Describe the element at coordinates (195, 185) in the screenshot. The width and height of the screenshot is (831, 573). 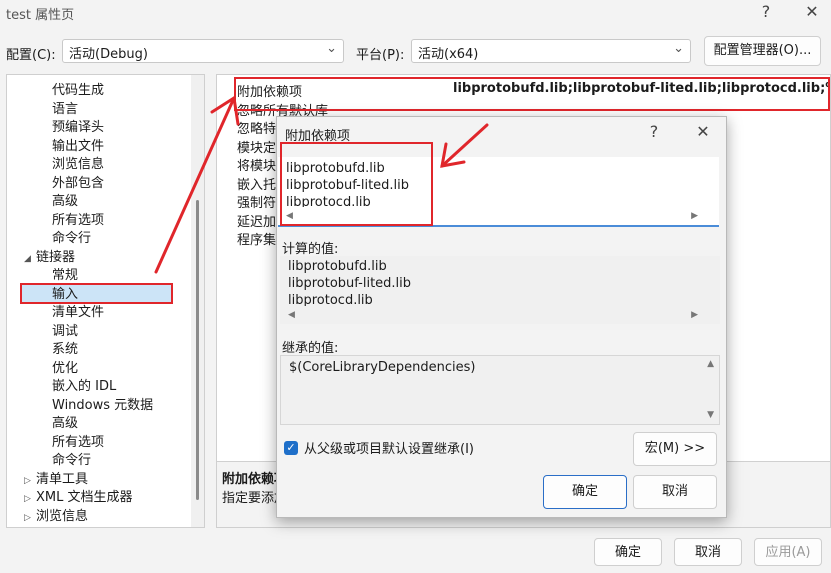
I see `arrow-tree-to-property` at that location.